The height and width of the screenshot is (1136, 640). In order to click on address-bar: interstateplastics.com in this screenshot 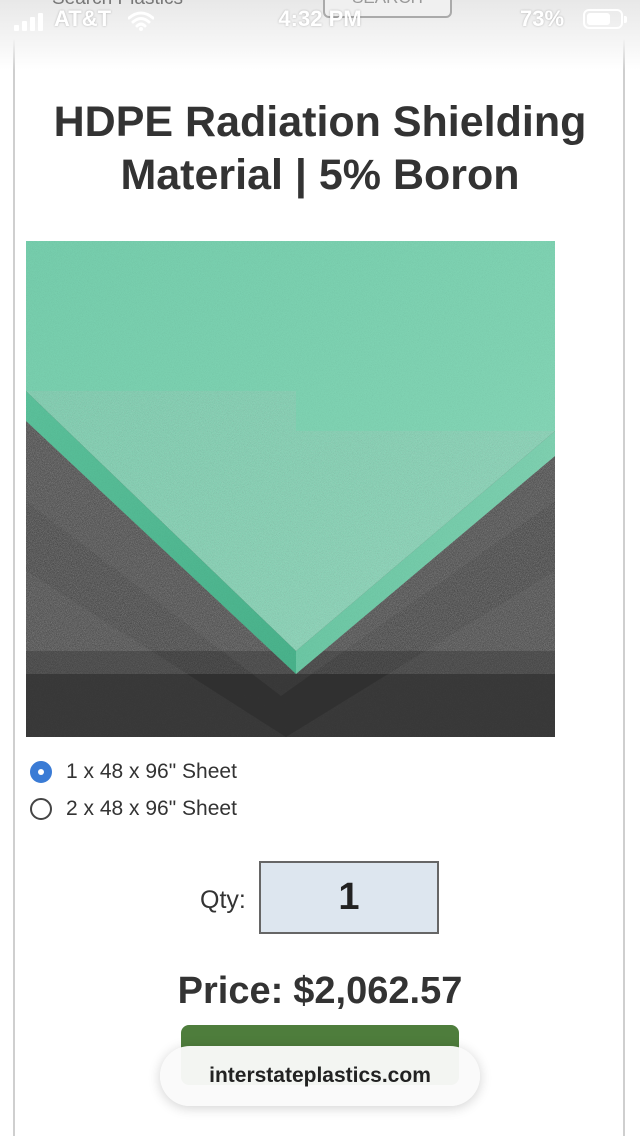, I will do `click(320, 1076)`.